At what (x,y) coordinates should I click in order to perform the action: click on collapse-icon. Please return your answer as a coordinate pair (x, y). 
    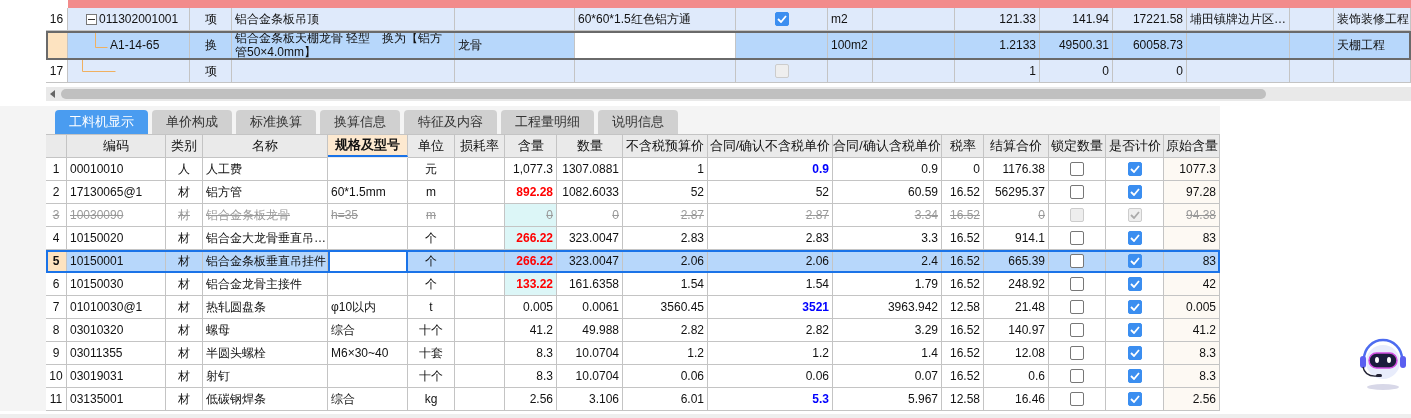
    Looking at the image, I should click on (91, 19).